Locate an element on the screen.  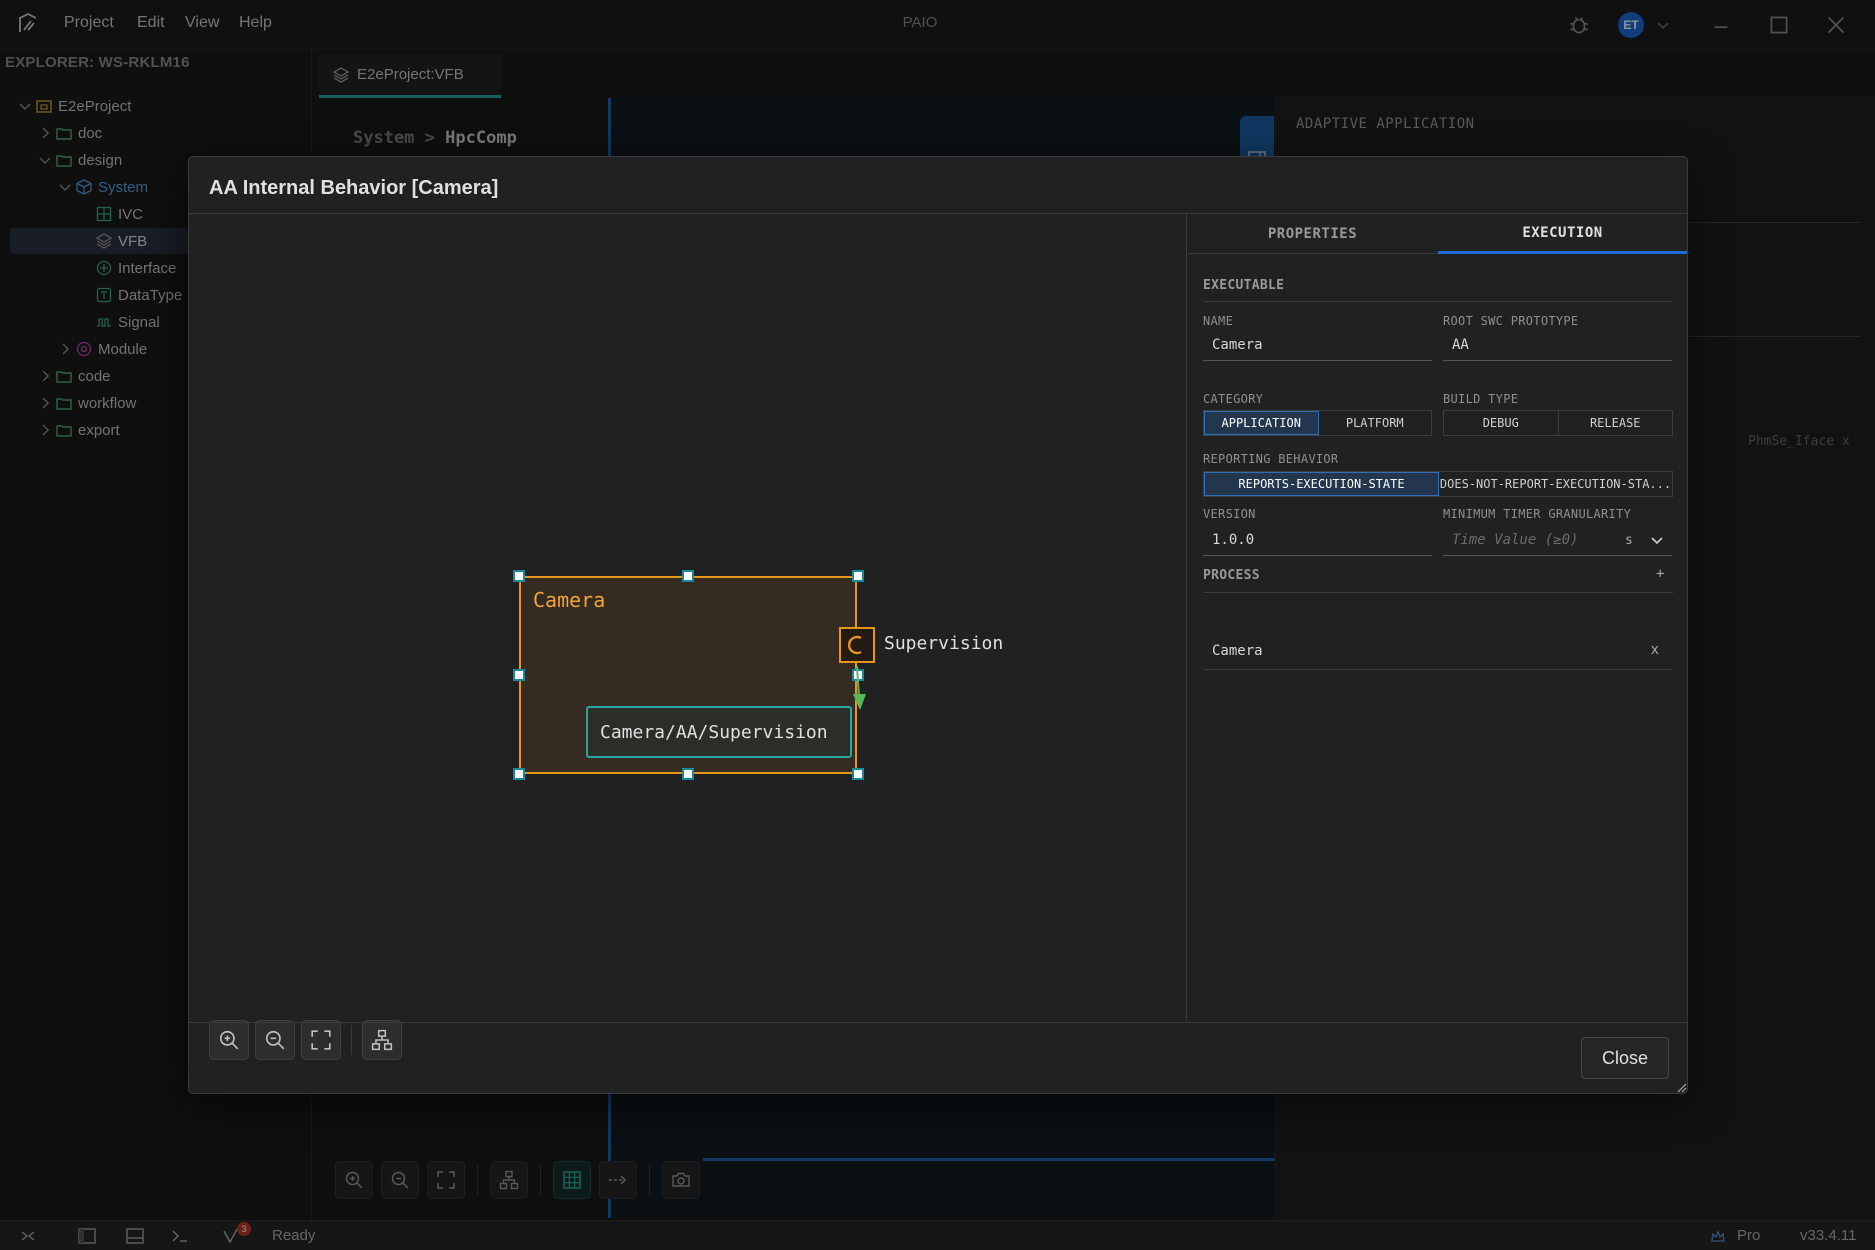
resize-handle-nw is located at coordinates (519, 576).